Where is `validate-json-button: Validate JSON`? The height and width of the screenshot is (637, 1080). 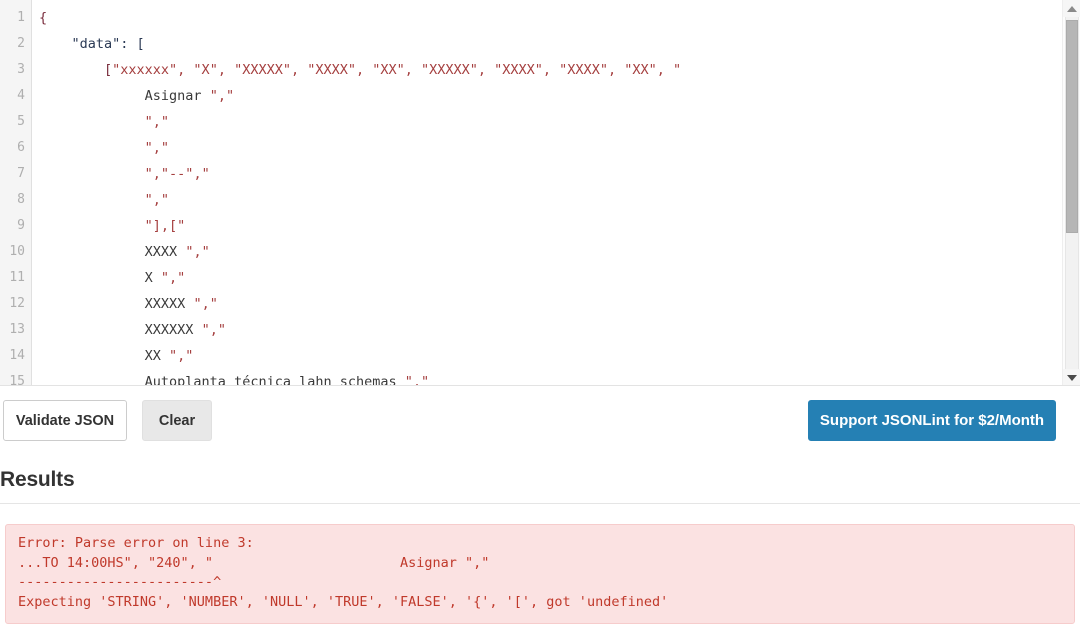
validate-json-button: Validate JSON is located at coordinates (65, 420).